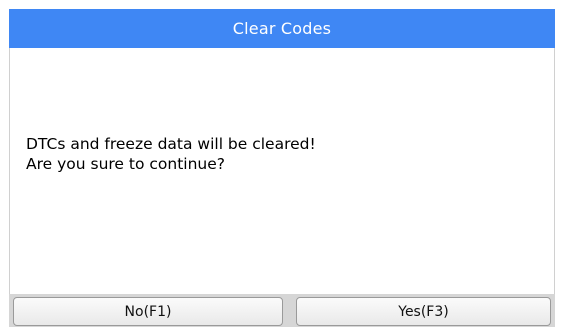 This screenshot has width=565, height=327. I want to click on yes-button: Yes(F3), so click(423, 311).